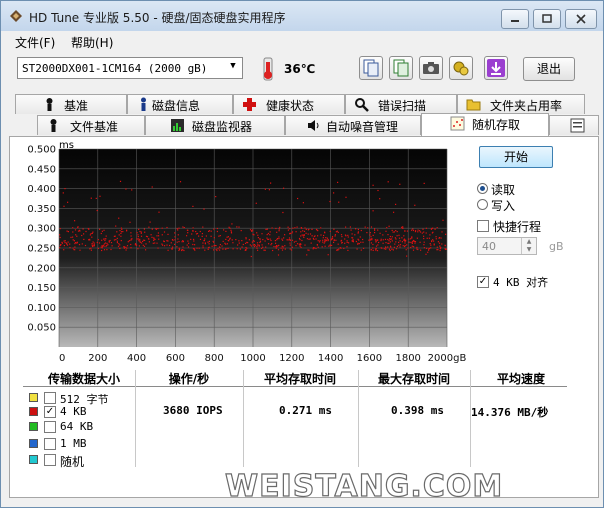 This screenshot has width=604, height=508. I want to click on options-button, so click(461, 68).